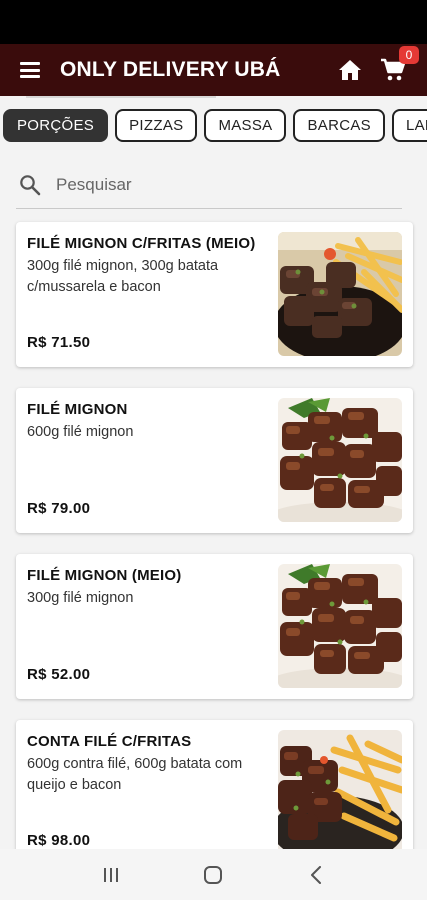 The width and height of the screenshot is (427, 900). What do you see at coordinates (109, 741) in the screenshot?
I see `product-name: CONTA FILÉ C/FRITAS` at bounding box center [109, 741].